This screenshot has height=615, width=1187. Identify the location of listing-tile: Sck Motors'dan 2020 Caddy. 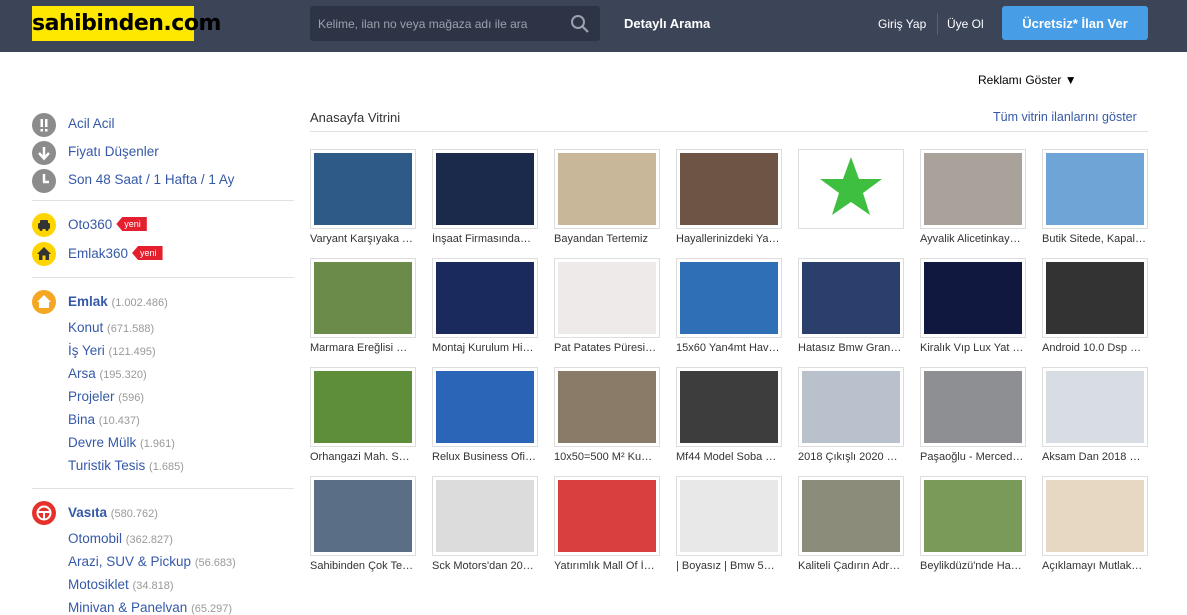
(485, 524).